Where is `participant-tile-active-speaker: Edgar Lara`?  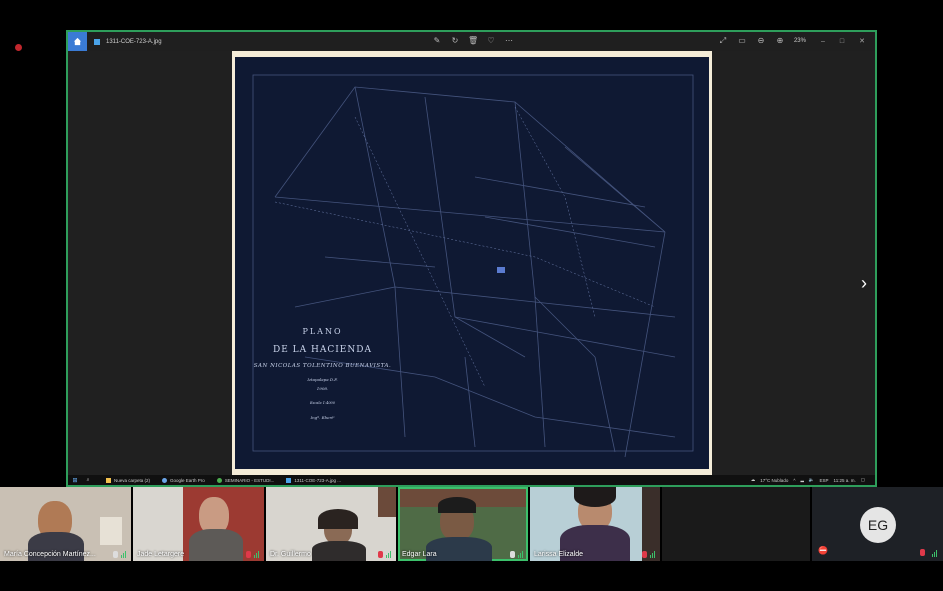 participant-tile-active-speaker: Edgar Lara is located at coordinates (463, 524).